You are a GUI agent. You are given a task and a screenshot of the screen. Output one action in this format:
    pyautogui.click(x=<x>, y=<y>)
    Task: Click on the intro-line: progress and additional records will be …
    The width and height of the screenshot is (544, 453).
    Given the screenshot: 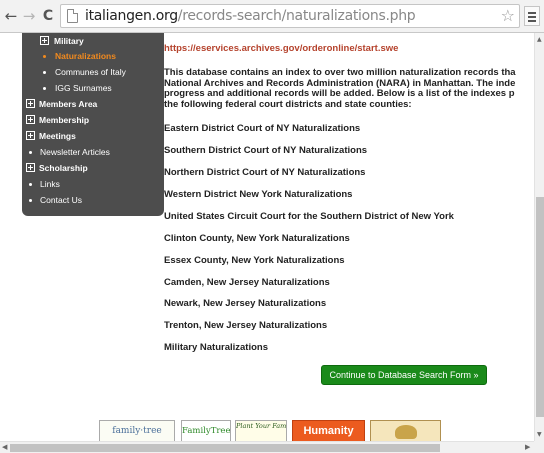 What is the action you would take?
    pyautogui.click(x=339, y=93)
    